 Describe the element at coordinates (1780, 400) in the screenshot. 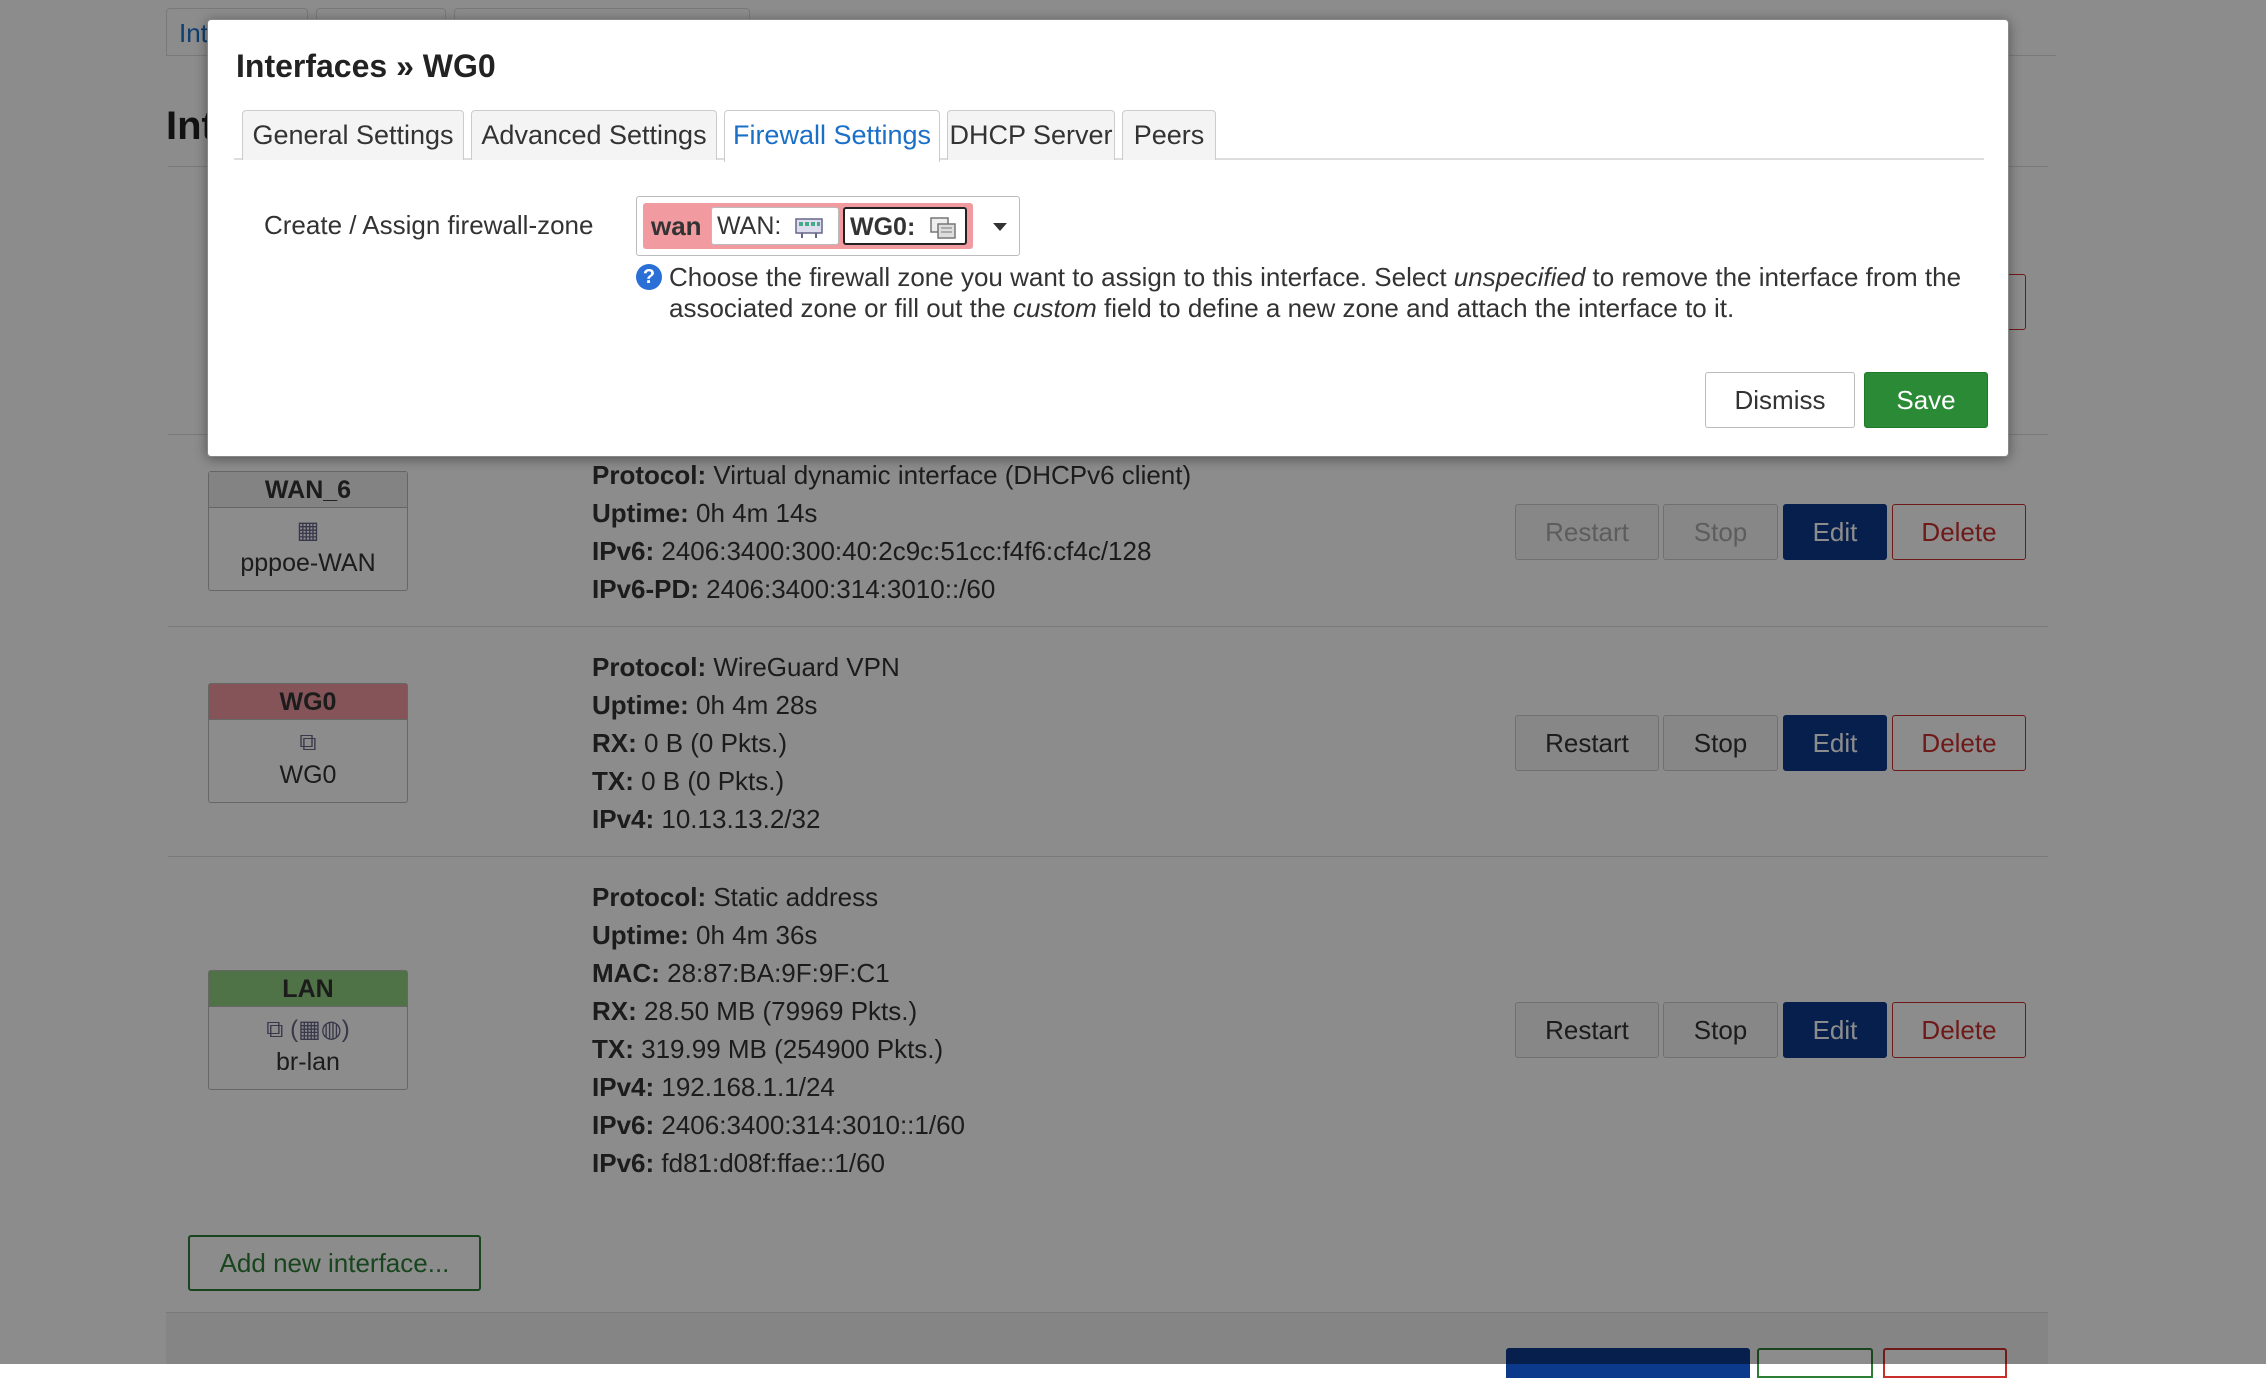

I see `dismiss-button: Dismiss` at that location.